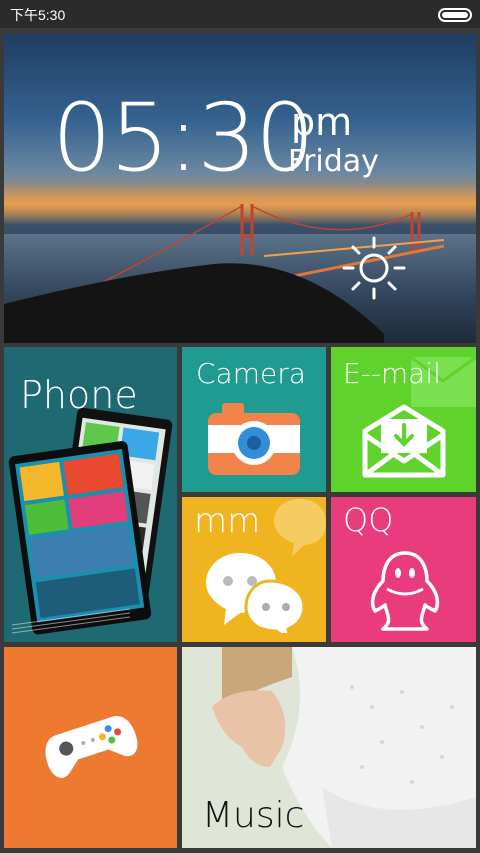 Image resolution: width=480 pixels, height=853 pixels. I want to click on mail-download-icon, so click(404, 441).